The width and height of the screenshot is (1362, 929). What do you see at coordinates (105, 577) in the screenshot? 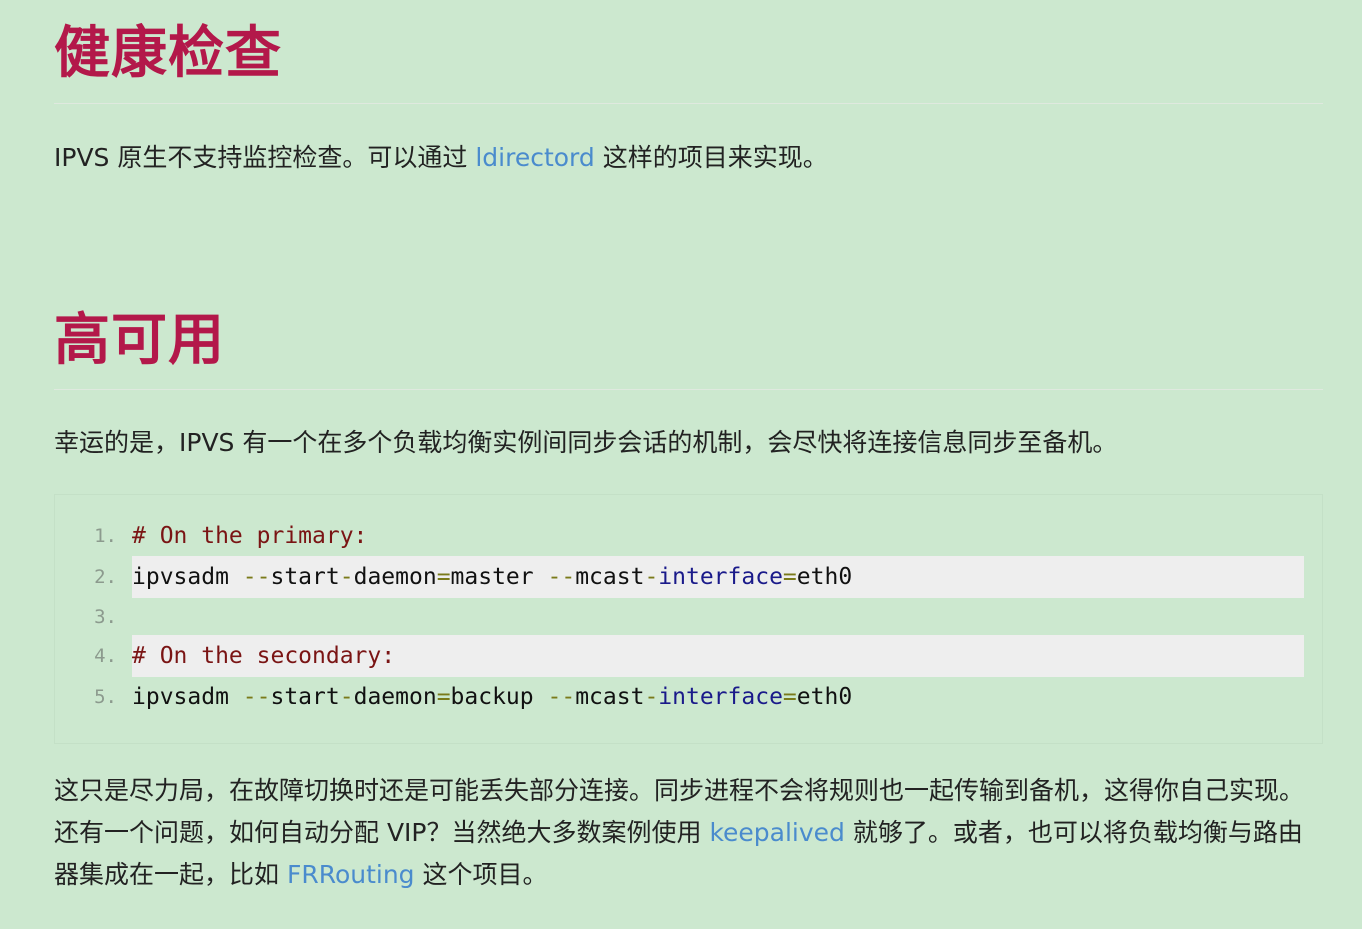
I see `line-number: 2.` at bounding box center [105, 577].